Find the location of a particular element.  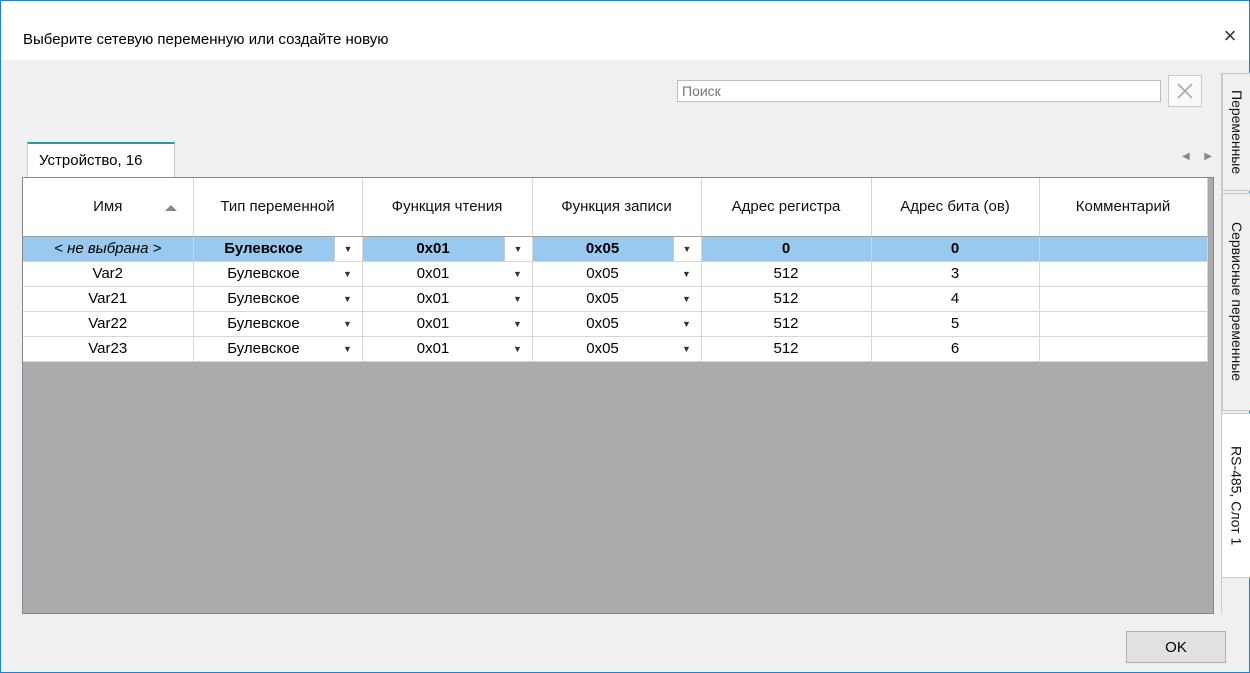

cell-name: < не выбрана > is located at coordinates (108, 249).